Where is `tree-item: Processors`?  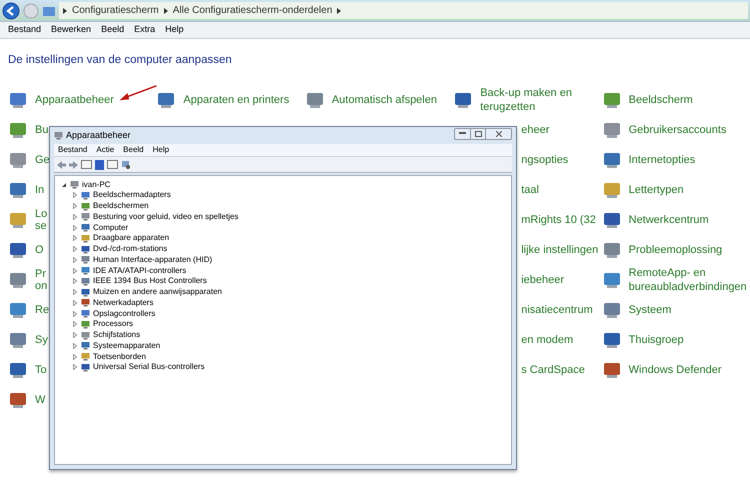
tree-item: Processors is located at coordinates (113, 324).